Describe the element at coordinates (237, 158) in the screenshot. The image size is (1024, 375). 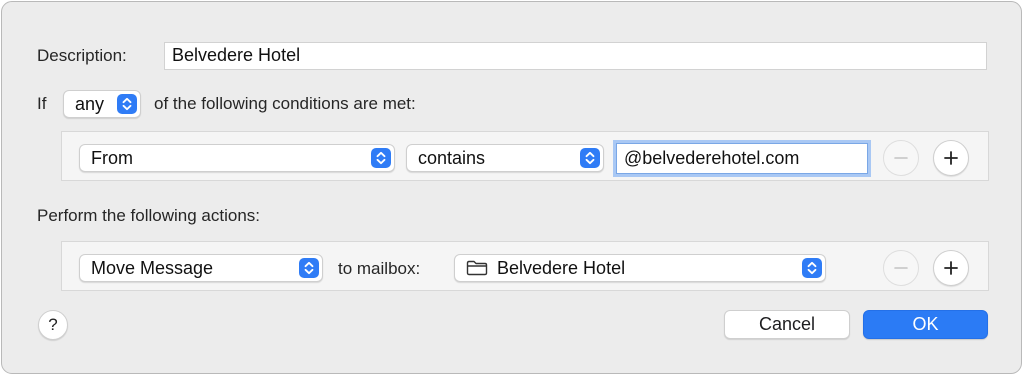
I see `condition-field-popup: From` at that location.